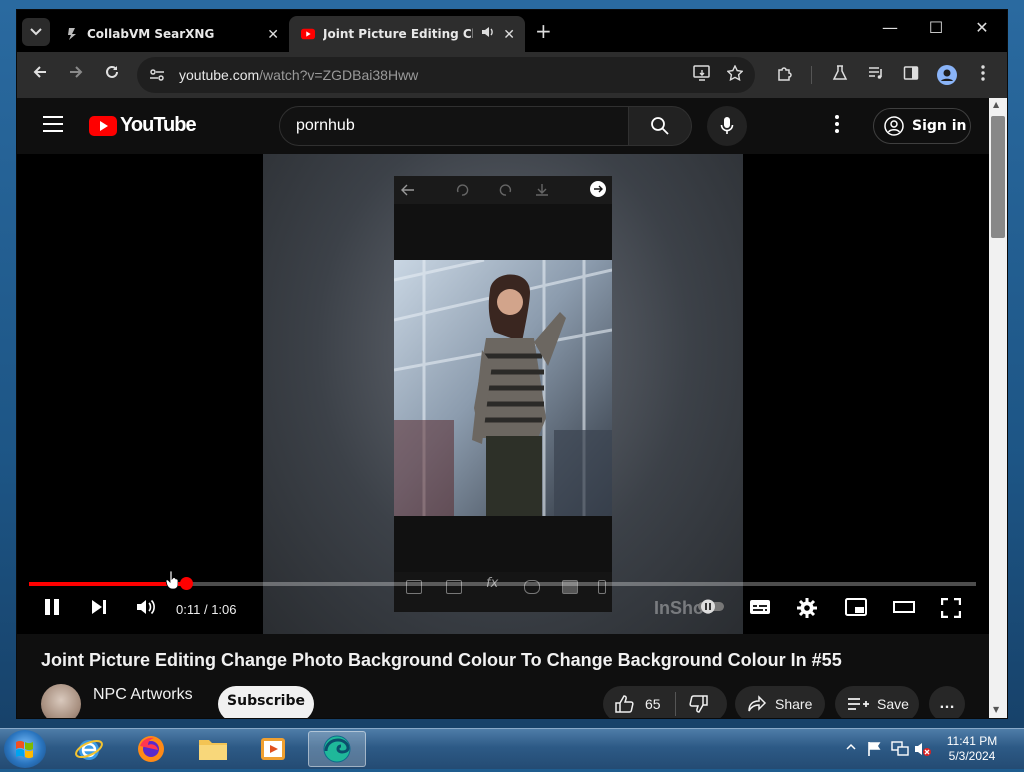  Describe the element at coordinates (972, 741) in the screenshot. I see `clock-time: 11:41 PM` at that location.